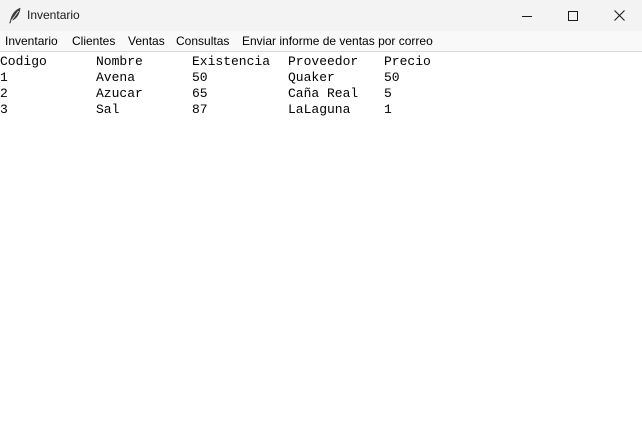  I want to click on minimize-icon, so click(527, 16).